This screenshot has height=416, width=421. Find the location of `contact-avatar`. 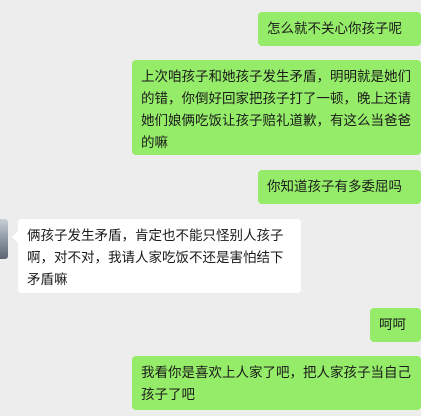

contact-avatar is located at coordinates (4, 239).